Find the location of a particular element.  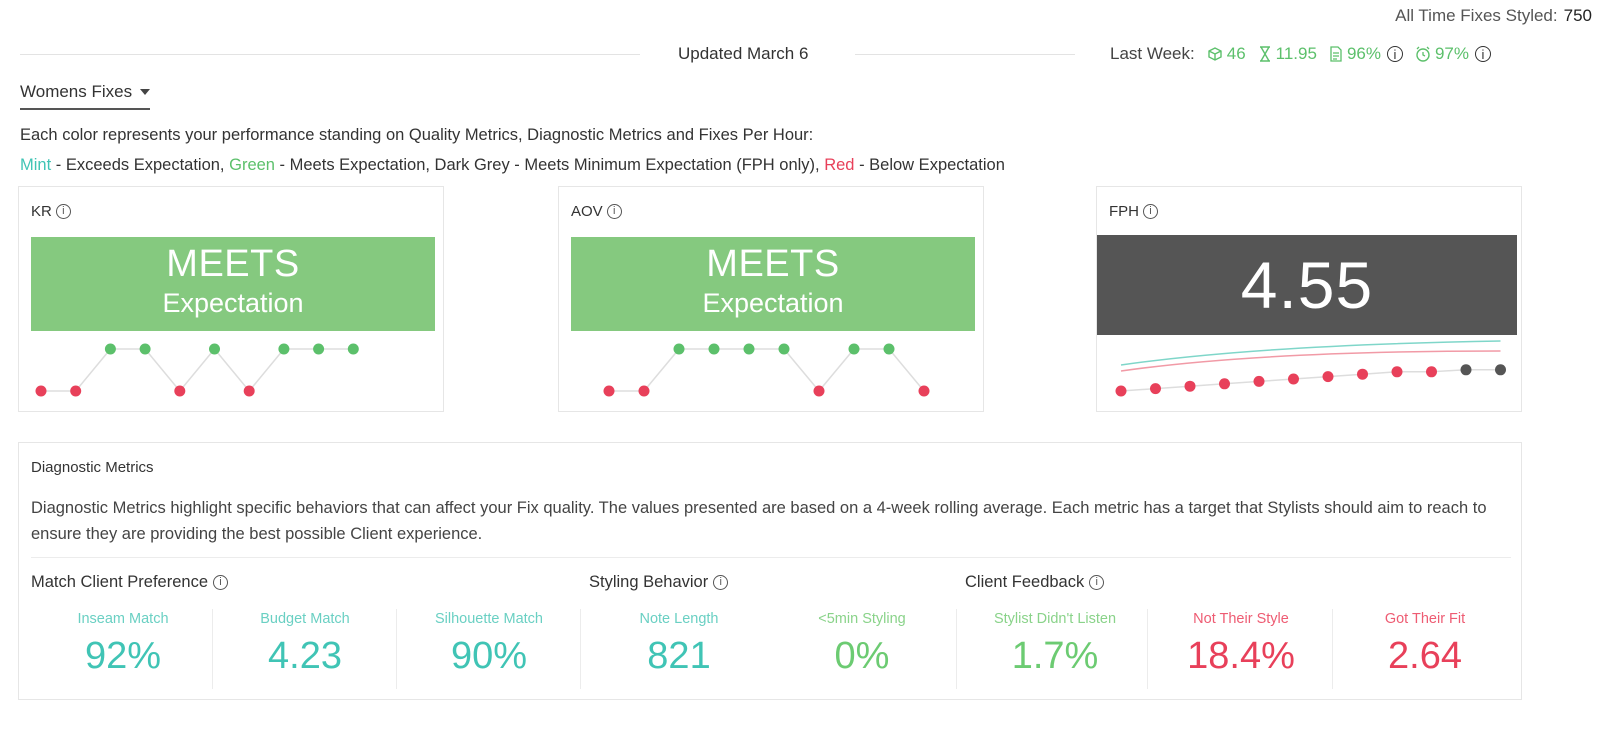

metric-label: Inseam Match is located at coordinates (123, 619).